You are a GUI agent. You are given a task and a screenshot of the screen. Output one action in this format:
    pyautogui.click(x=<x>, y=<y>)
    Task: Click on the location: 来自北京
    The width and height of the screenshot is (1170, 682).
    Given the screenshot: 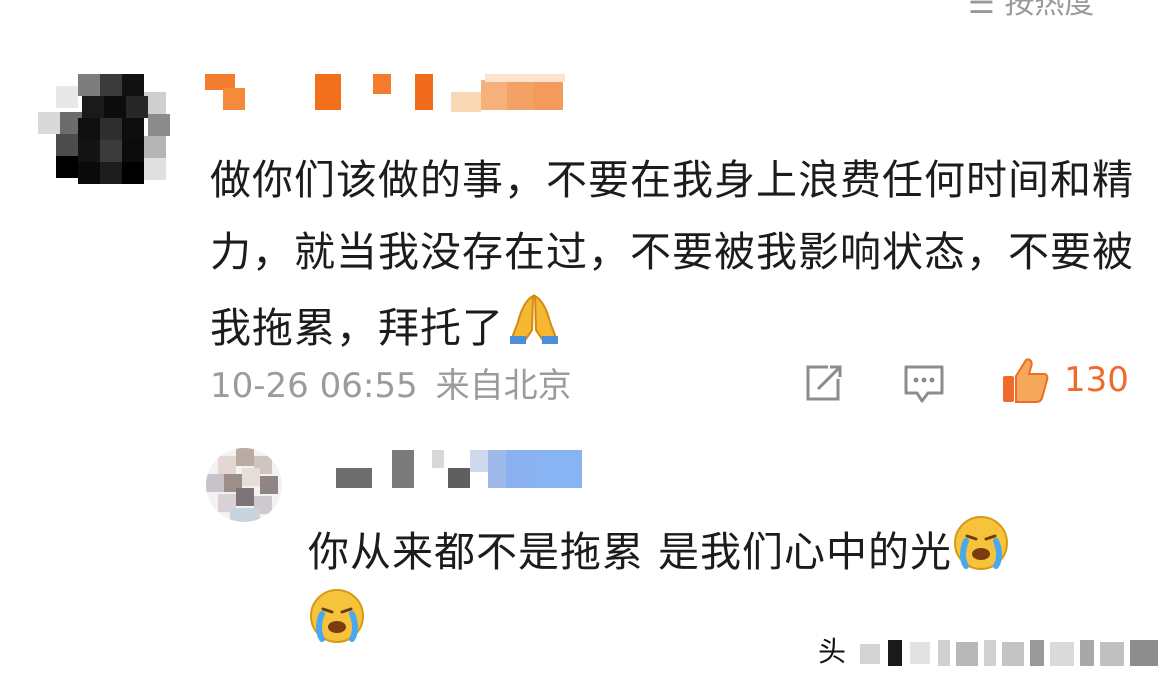 What is the action you would take?
    pyautogui.click(x=503, y=386)
    